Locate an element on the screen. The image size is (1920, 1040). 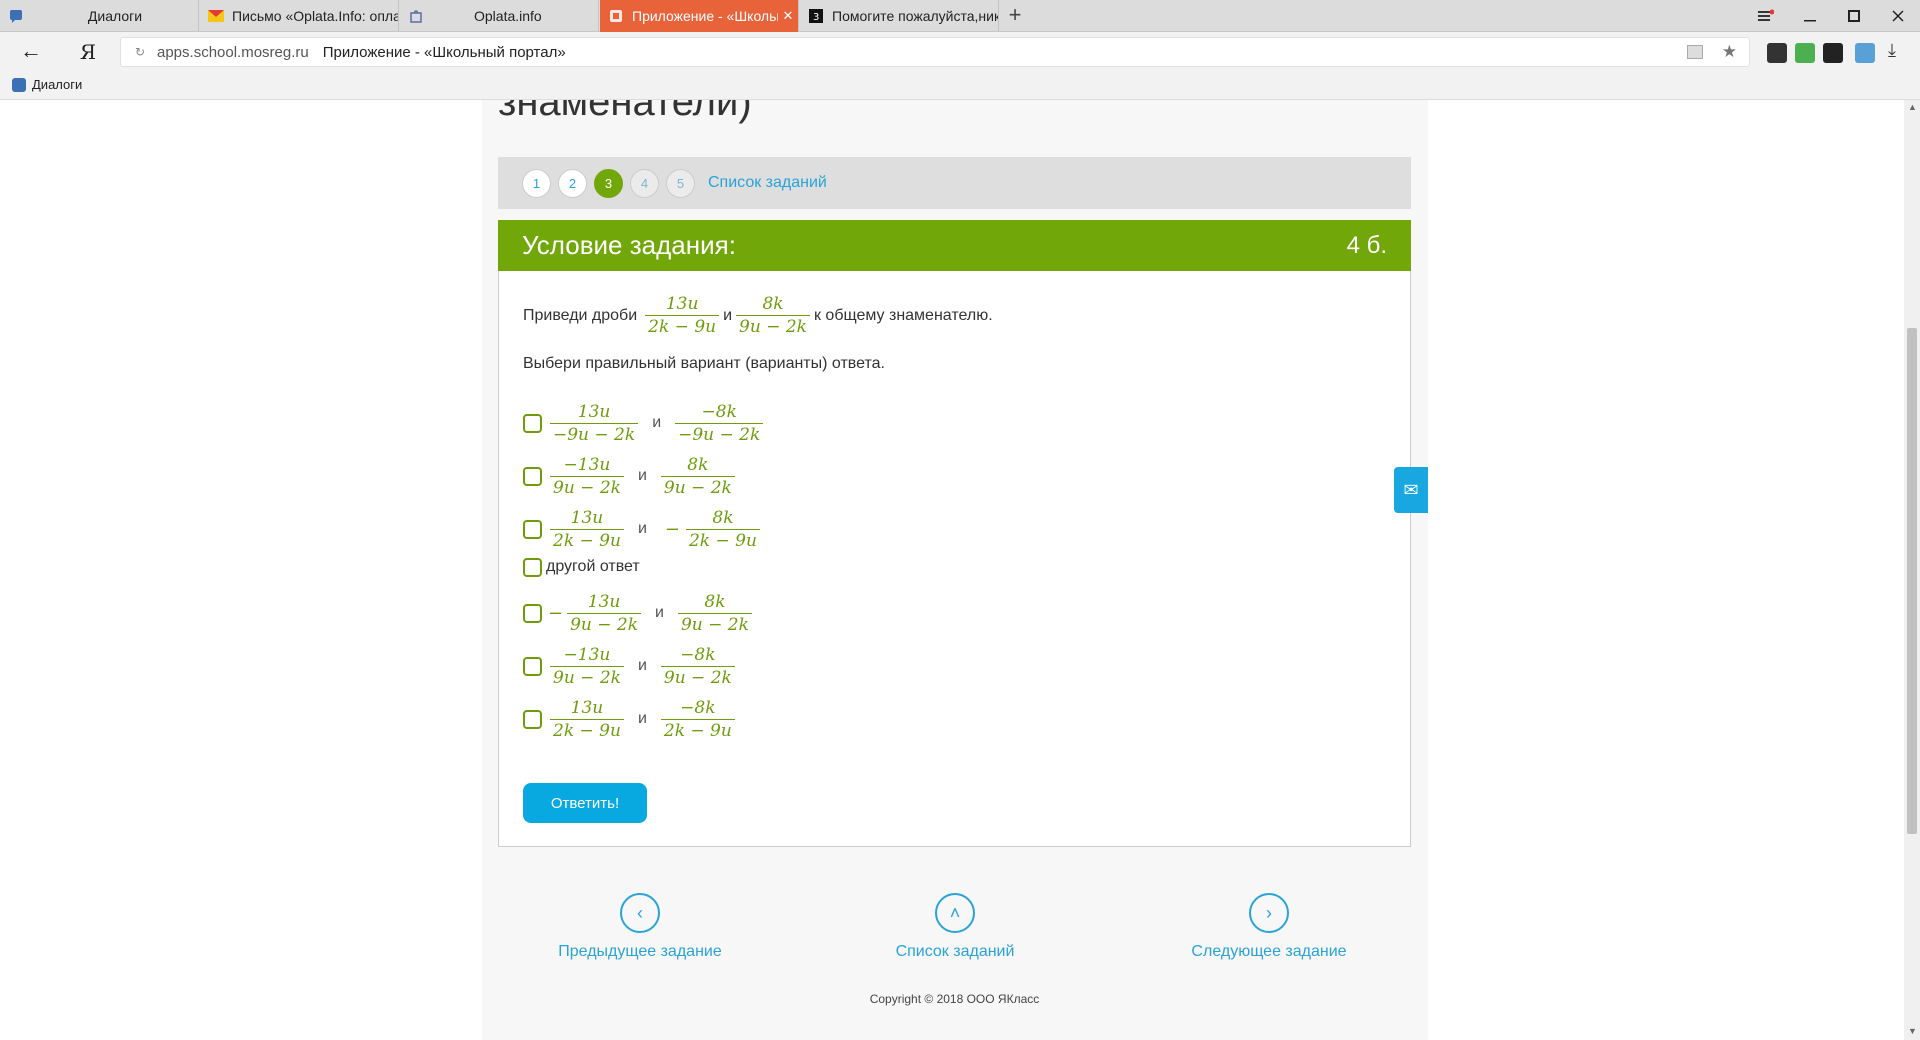
pager-item-4: 4 is located at coordinates (644, 183).